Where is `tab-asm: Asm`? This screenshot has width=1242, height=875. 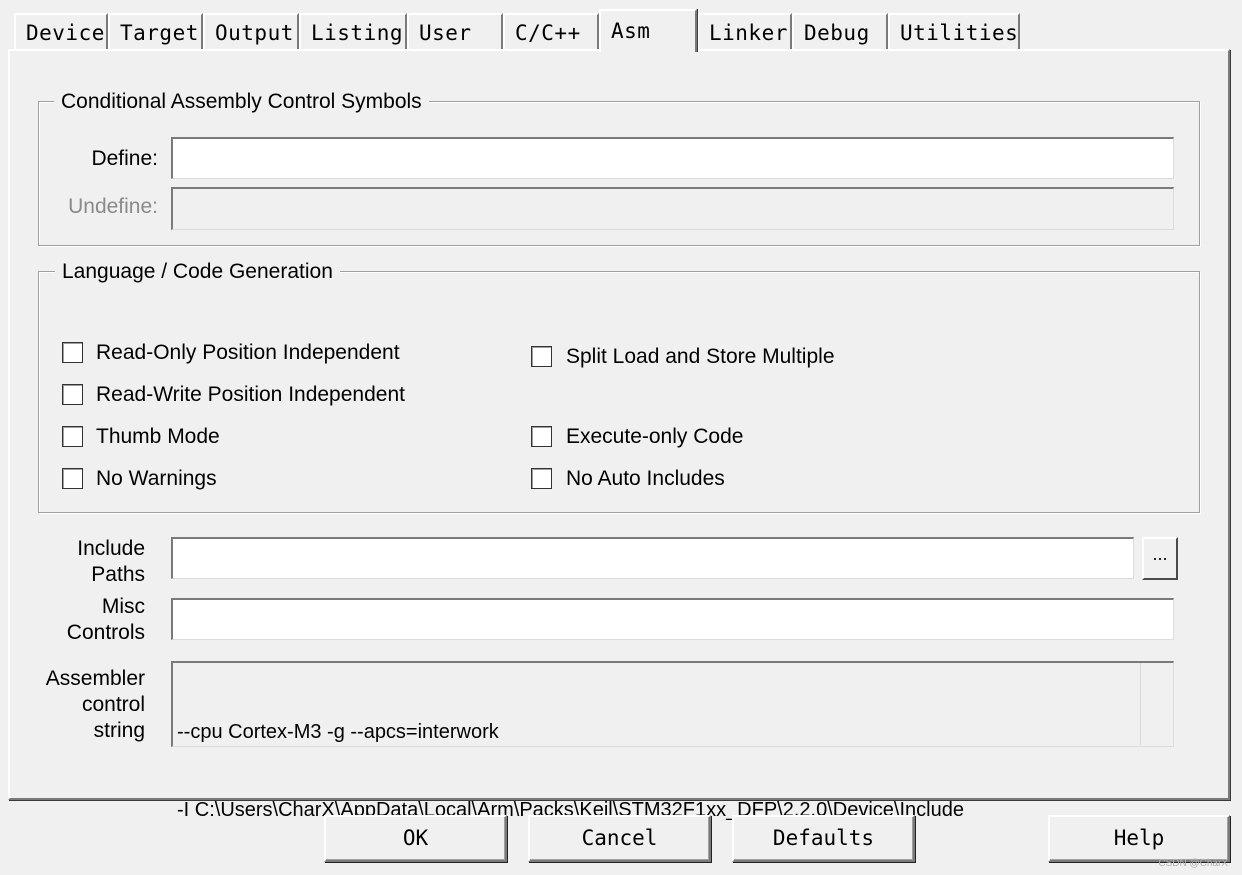 tab-asm: Asm is located at coordinates (648, 30).